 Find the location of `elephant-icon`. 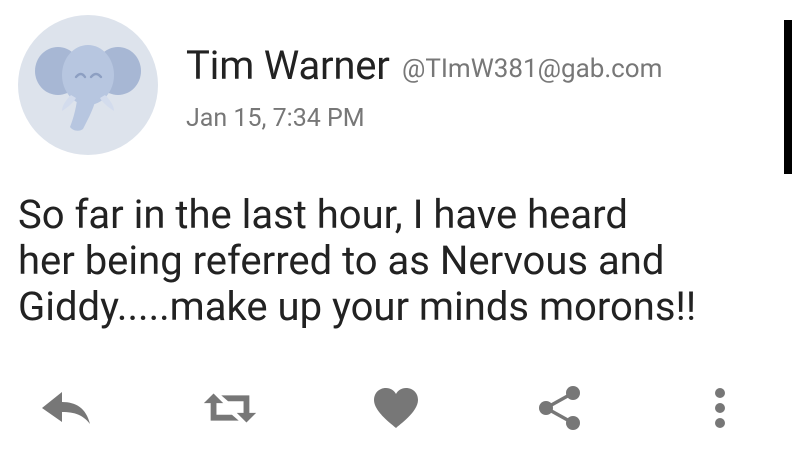

elephant-icon is located at coordinates (88, 88).